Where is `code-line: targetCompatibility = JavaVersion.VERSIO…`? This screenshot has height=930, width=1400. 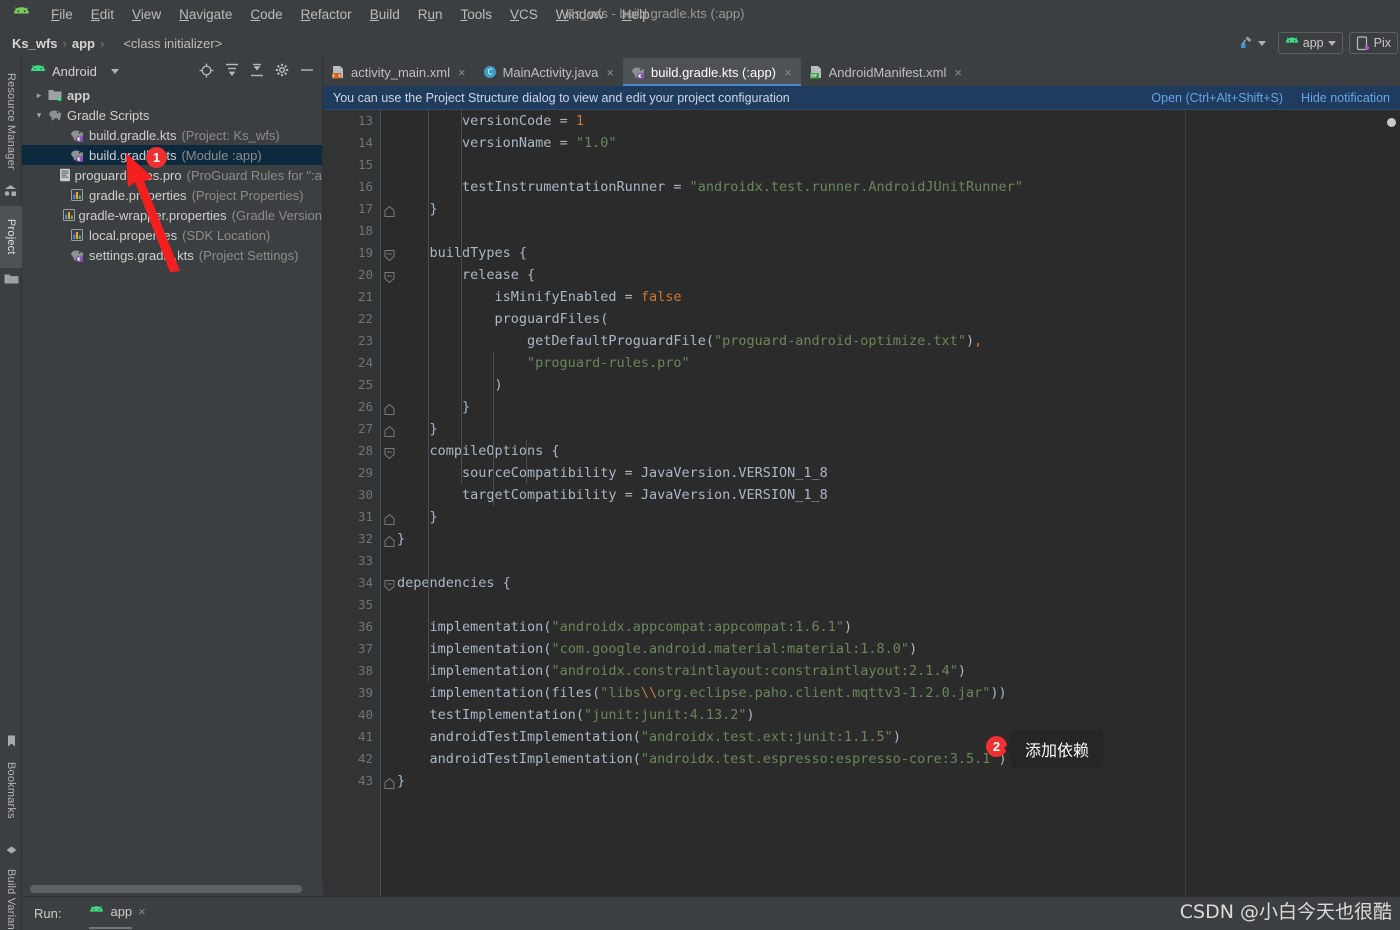
code-line: targetCompatibility = JavaVersion.VERSIO… is located at coordinates (898, 495).